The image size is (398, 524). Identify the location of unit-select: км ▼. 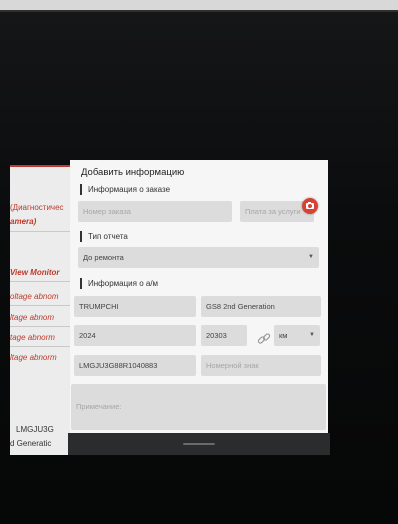
(297, 335).